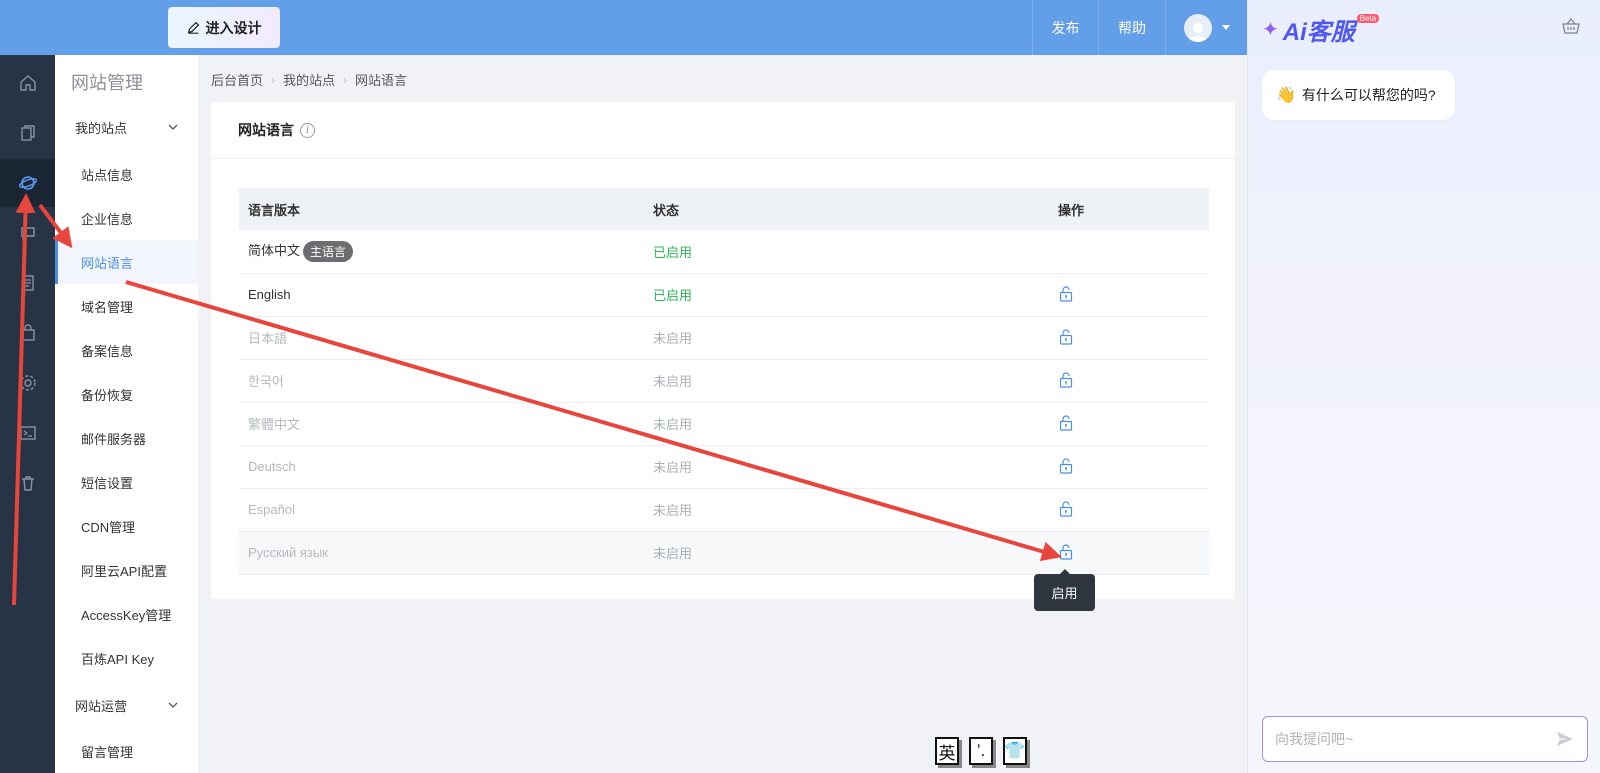 This screenshot has height=773, width=1600. What do you see at coordinates (126, 614) in the screenshot?
I see `sidebar-item-accesskey: AccessKey管理` at bounding box center [126, 614].